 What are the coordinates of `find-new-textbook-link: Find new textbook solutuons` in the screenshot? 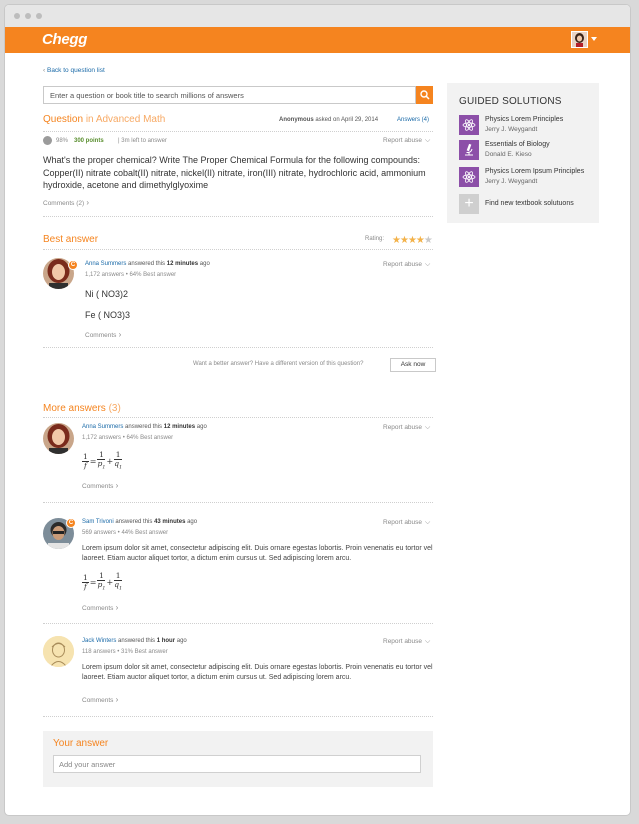 It's located at (529, 203).